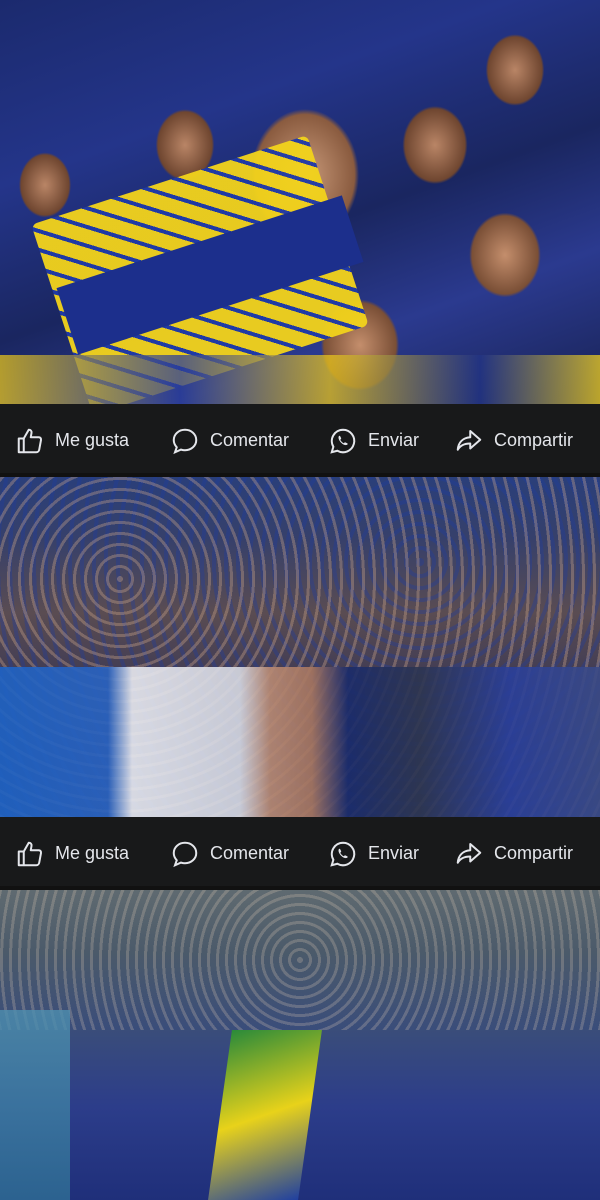 The image size is (600, 1200). Describe the element at coordinates (35, 1105) in the screenshot. I see `stadium-seats` at that location.